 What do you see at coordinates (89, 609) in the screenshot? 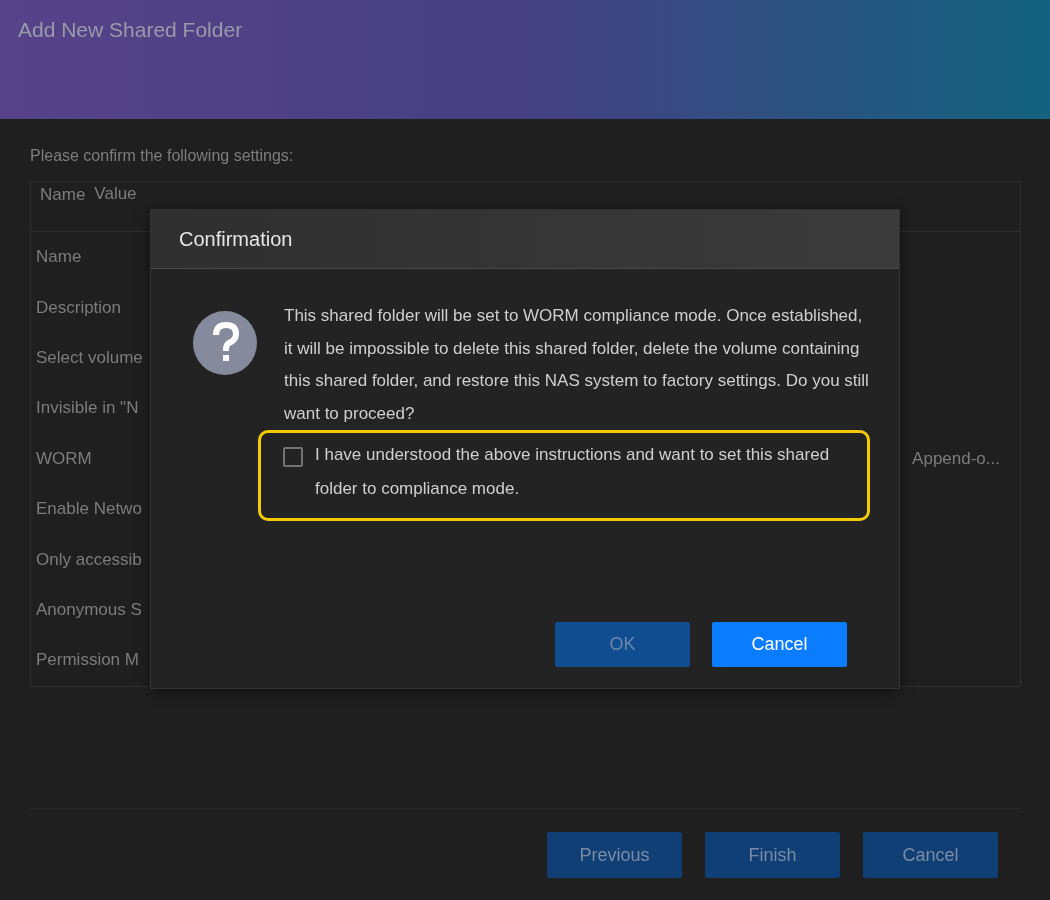
I see `table-cell: Anonymous S` at bounding box center [89, 609].